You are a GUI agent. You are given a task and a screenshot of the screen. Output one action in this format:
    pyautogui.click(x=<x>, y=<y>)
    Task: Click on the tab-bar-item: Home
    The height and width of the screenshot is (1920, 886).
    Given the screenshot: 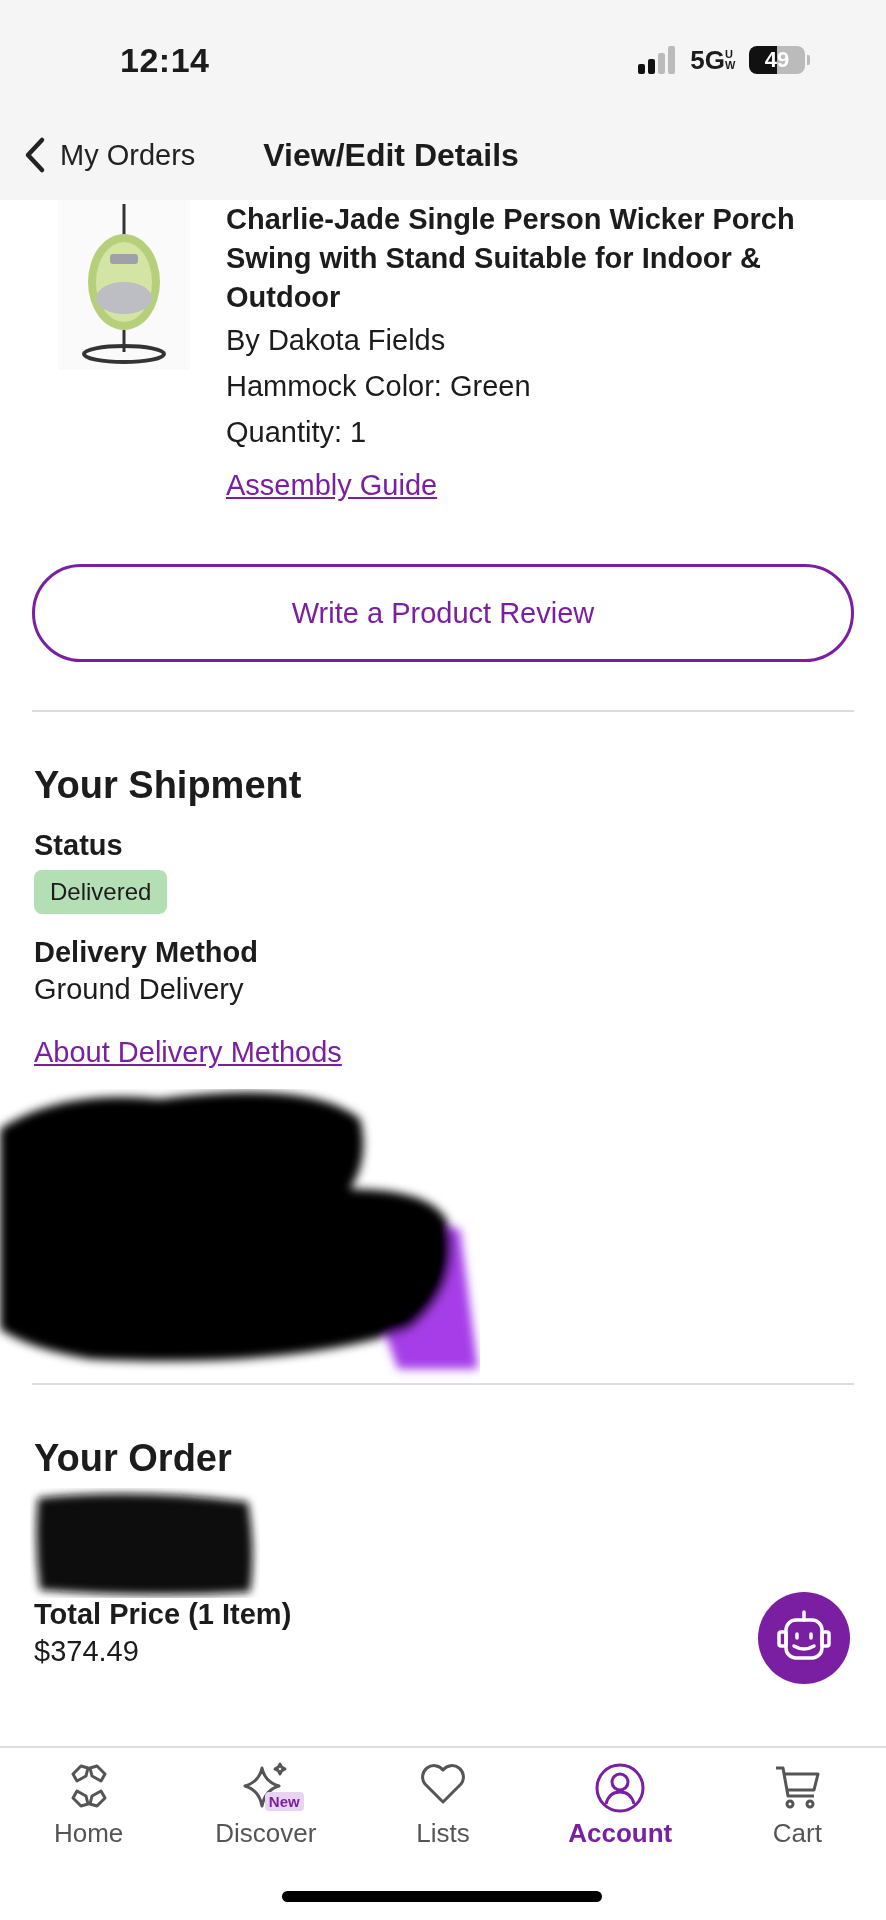 What is the action you would take?
    pyautogui.click(x=89, y=1805)
    